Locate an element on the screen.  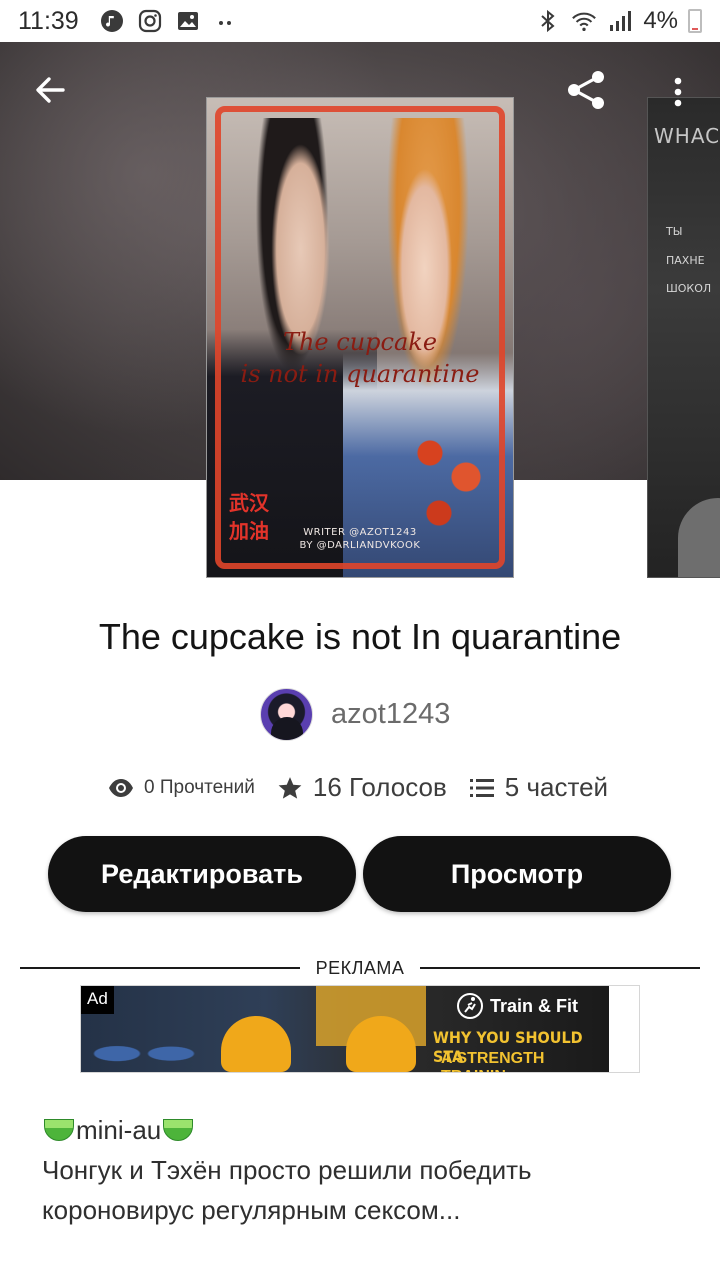
stat-reads: 0 Прочтений is located at coordinates (181, 788).